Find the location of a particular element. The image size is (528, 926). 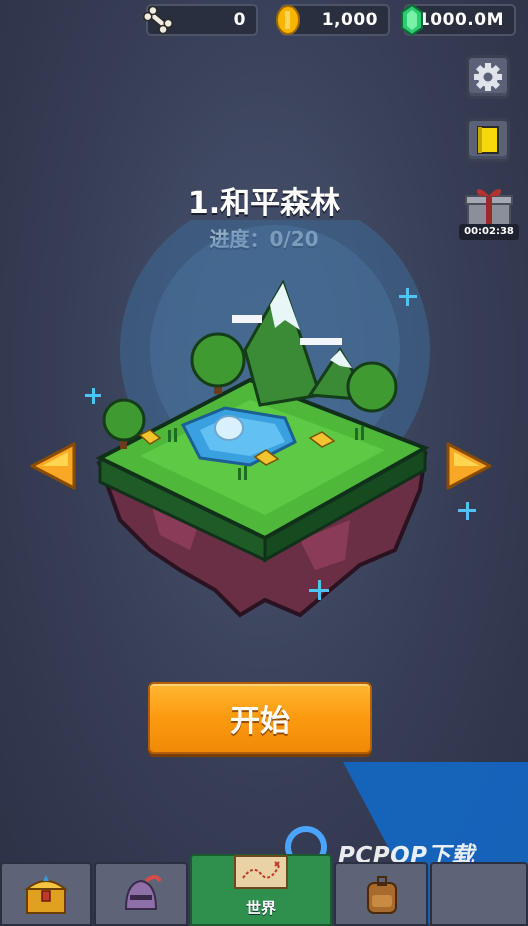

backpack-icon is located at coordinates (382, 895).